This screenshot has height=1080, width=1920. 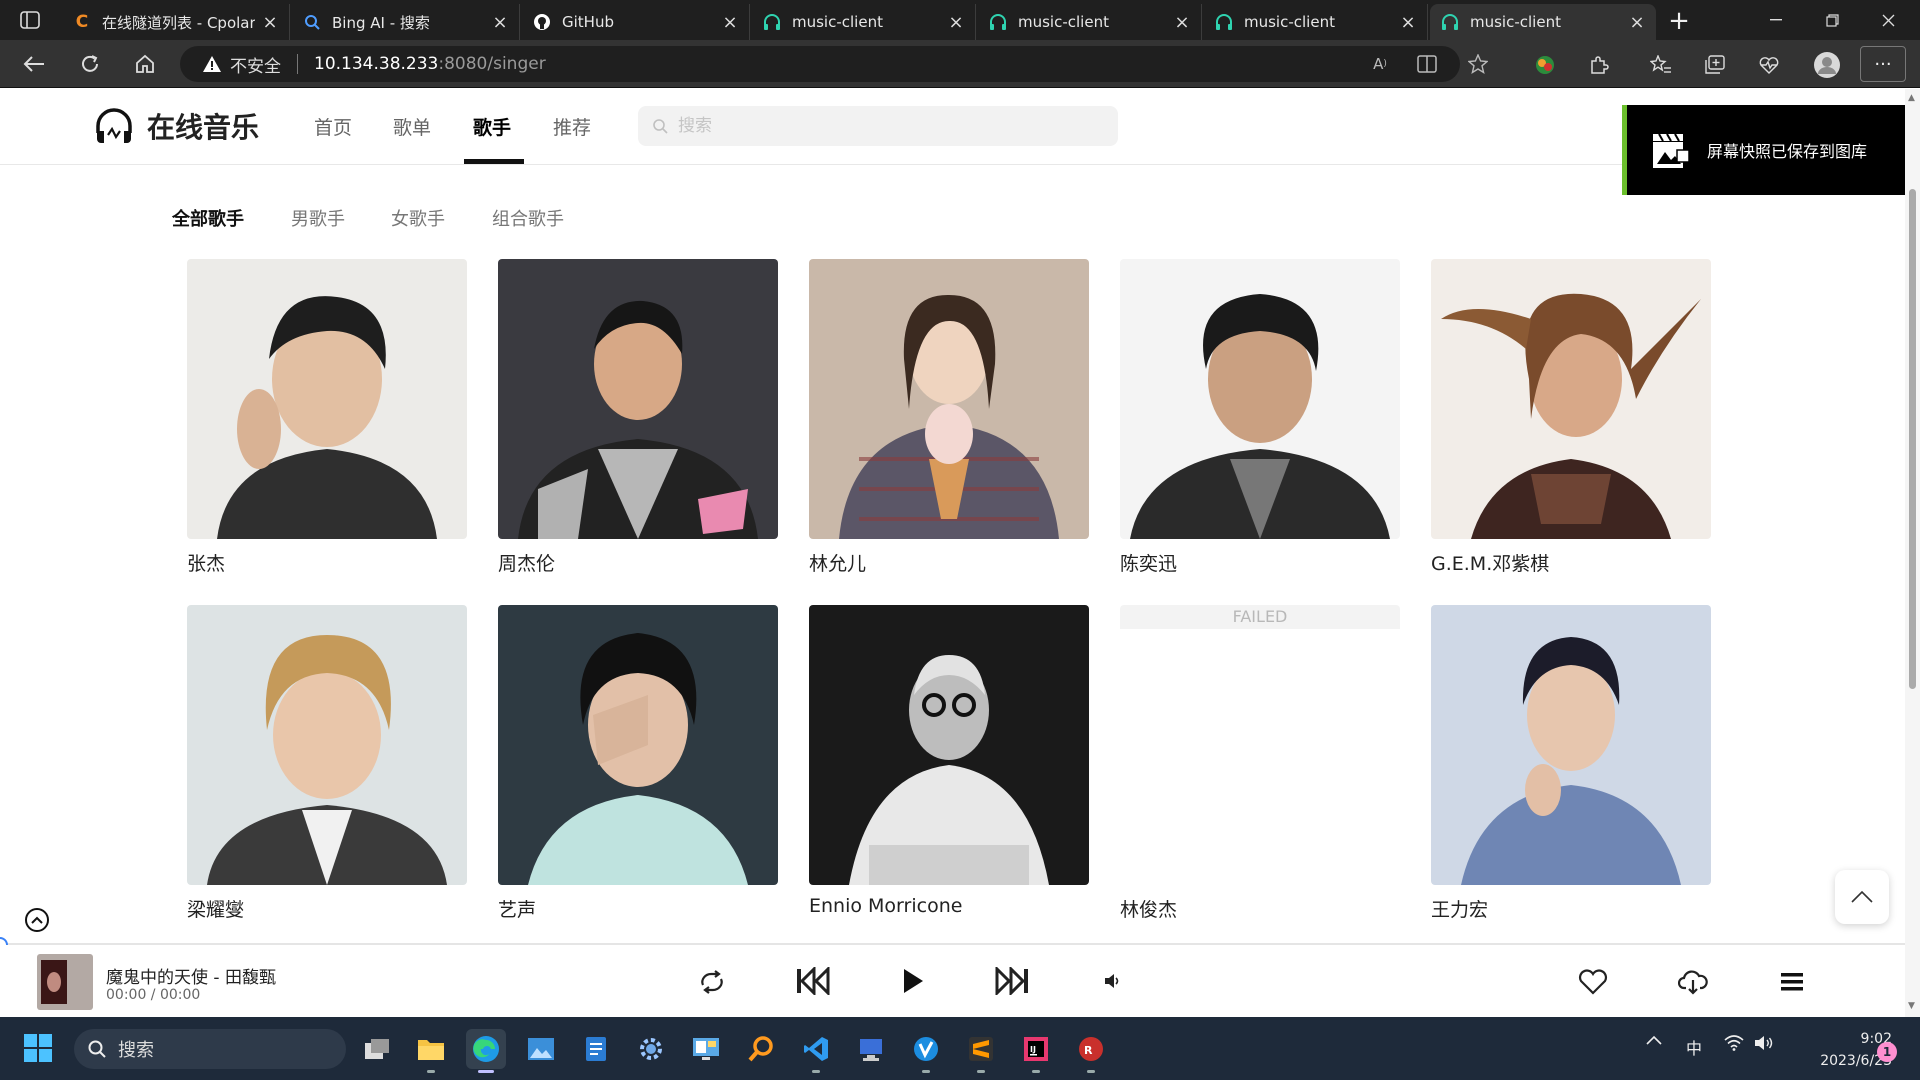 What do you see at coordinates (1593, 982) in the screenshot?
I see `favorite-heart-icon` at bounding box center [1593, 982].